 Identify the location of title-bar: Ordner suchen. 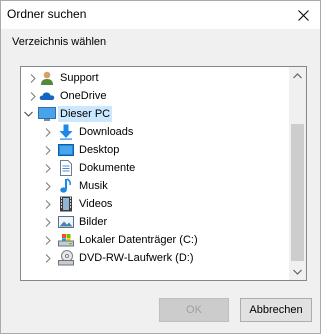
(160, 15).